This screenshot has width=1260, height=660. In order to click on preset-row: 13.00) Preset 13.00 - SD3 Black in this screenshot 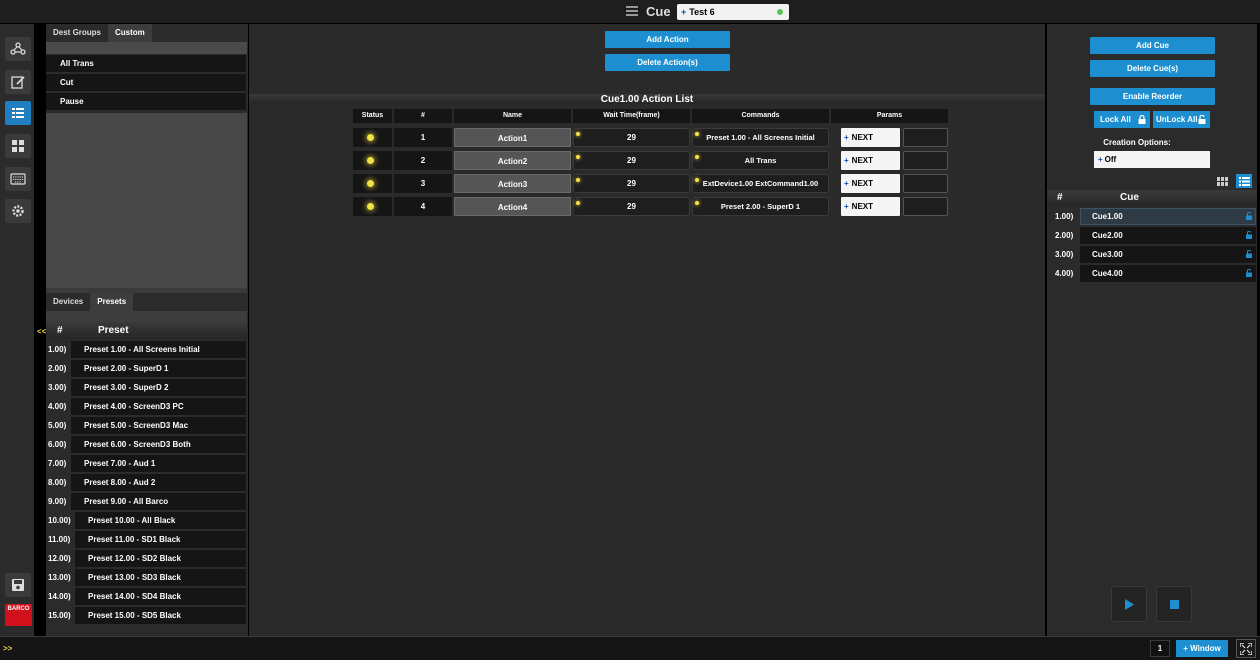, I will do `click(146, 578)`.